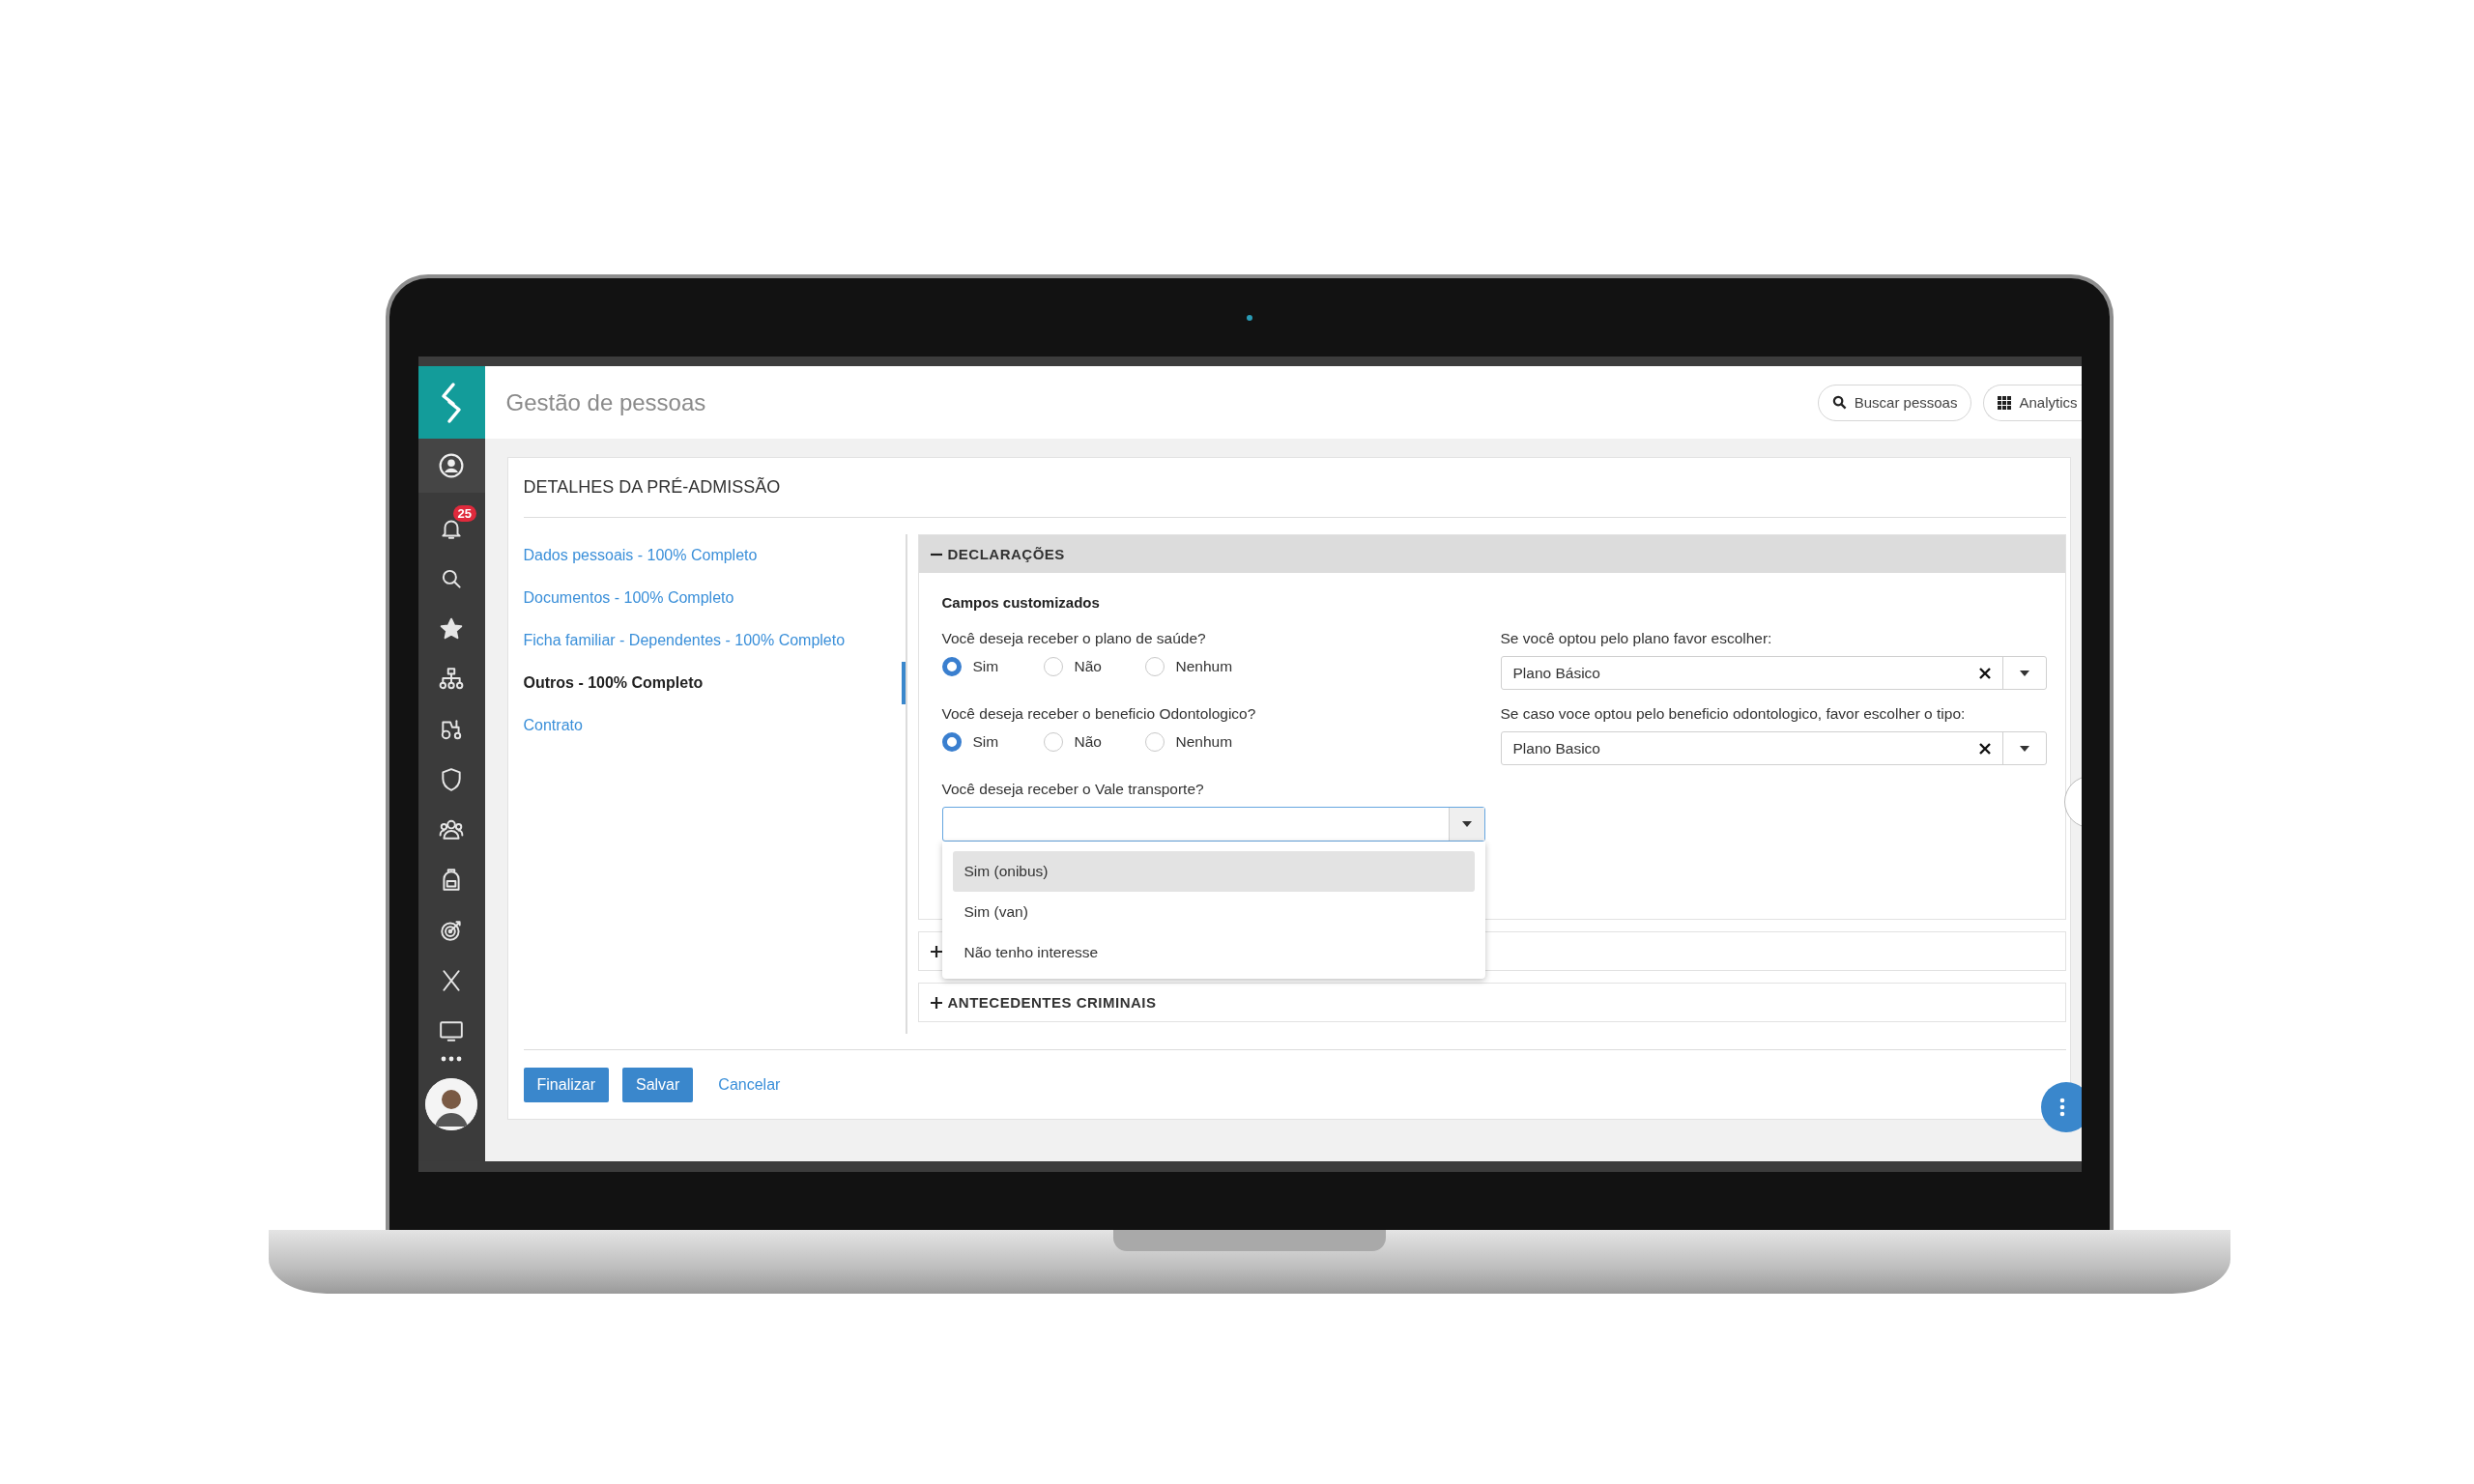  Describe the element at coordinates (1006, 554) in the screenshot. I see `panel-title: DECLARAÇÕES` at that location.